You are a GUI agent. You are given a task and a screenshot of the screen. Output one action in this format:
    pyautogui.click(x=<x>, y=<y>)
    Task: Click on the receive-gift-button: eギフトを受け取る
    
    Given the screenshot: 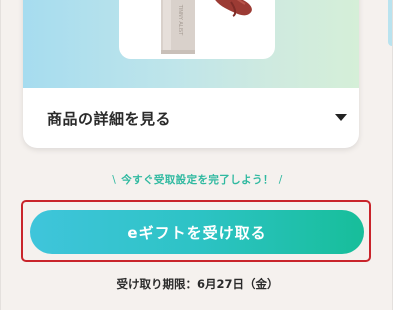 What is the action you would take?
    pyautogui.click(x=197, y=232)
    